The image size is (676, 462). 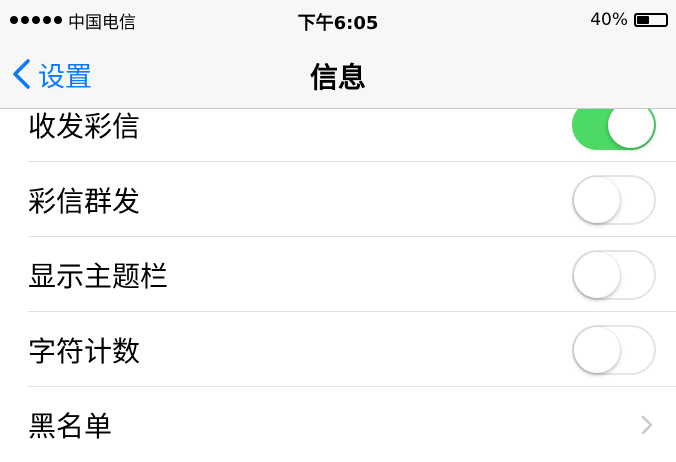 I want to click on battery-indicator: 40%, so click(x=629, y=20).